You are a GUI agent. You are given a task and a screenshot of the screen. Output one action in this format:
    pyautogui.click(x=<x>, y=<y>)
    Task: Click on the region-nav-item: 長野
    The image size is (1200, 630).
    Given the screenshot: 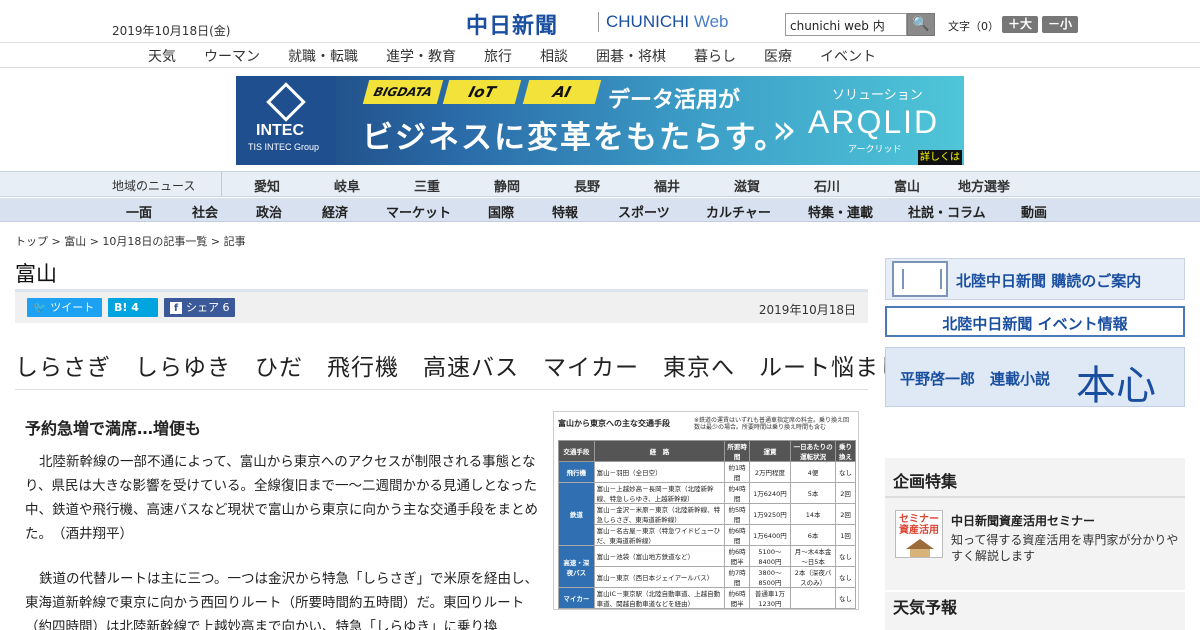 What is the action you would take?
    pyautogui.click(x=587, y=185)
    